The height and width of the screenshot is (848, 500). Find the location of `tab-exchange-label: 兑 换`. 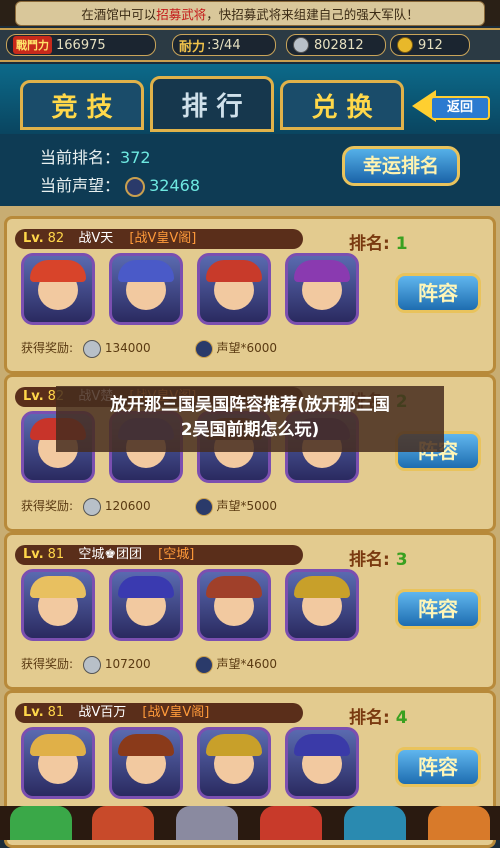

tab-exchange-label: 兑 换 is located at coordinates (342, 107).